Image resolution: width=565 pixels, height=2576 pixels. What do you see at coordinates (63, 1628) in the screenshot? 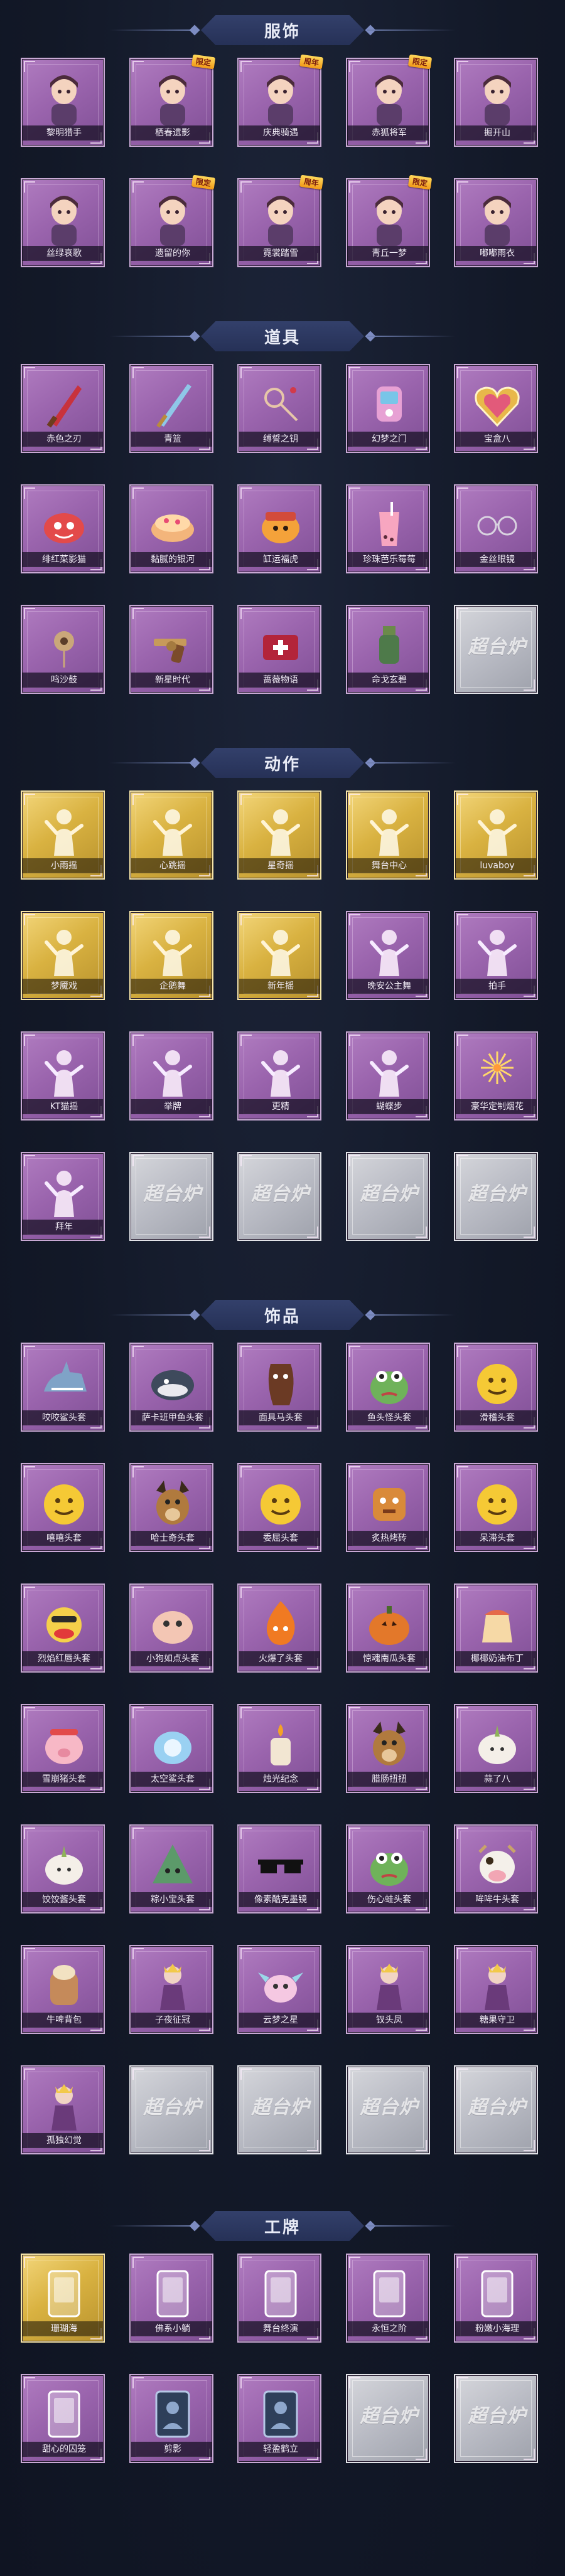
I see `collection-item: 烈焰红唇头套` at bounding box center [63, 1628].